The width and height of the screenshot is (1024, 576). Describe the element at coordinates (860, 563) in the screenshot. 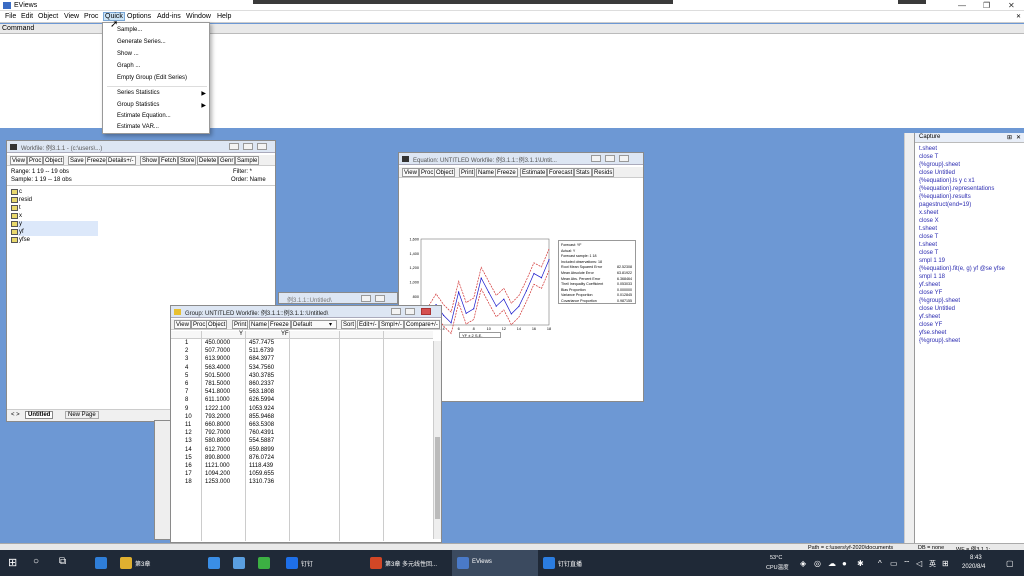

I see `bluetooth-icon: ✱` at that location.